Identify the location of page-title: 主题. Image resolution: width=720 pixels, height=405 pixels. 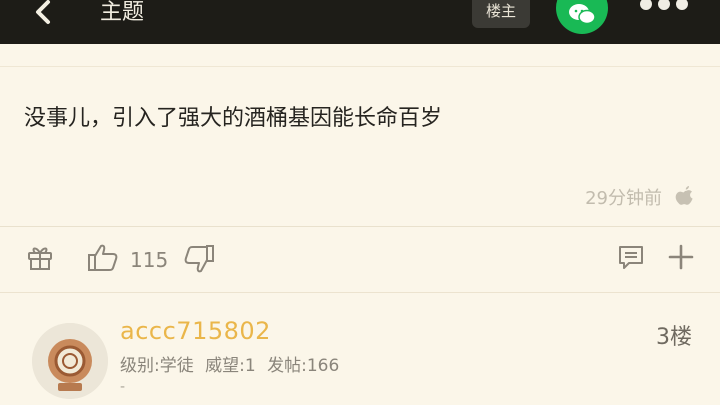
(122, 12).